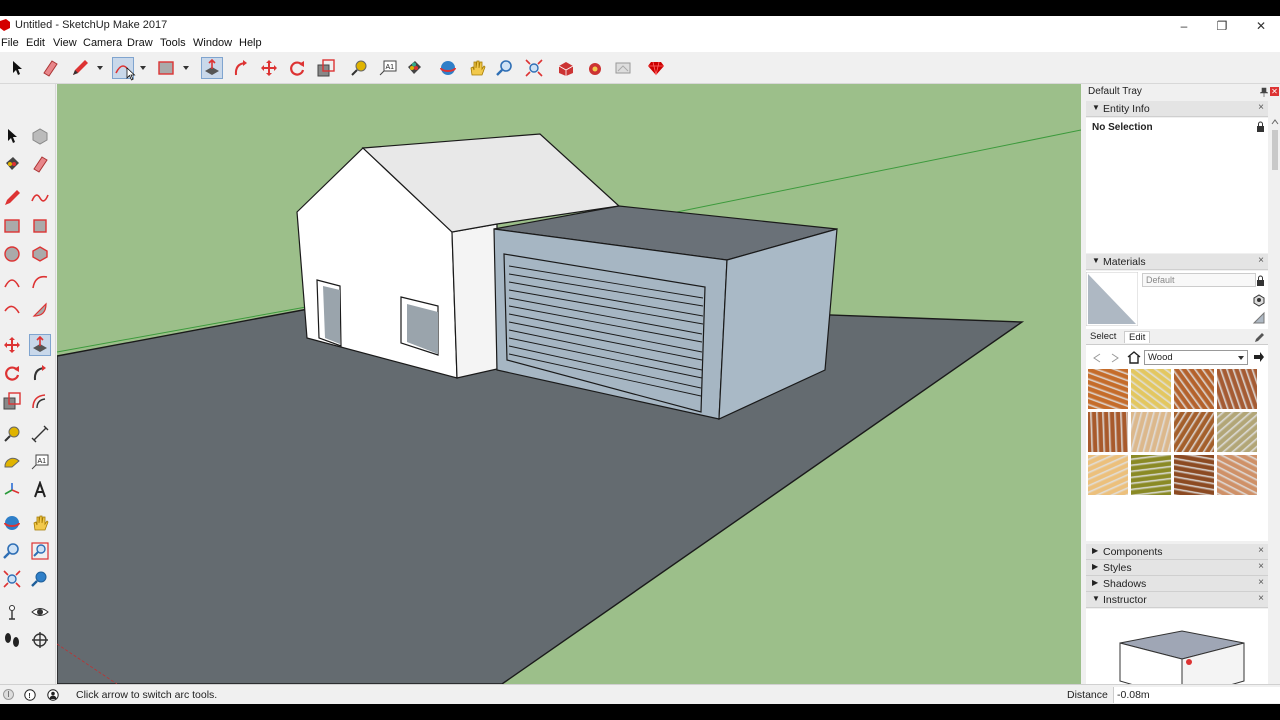 The image size is (1280, 720). Describe the element at coordinates (12, 136) in the screenshot. I see `select-tool` at that location.